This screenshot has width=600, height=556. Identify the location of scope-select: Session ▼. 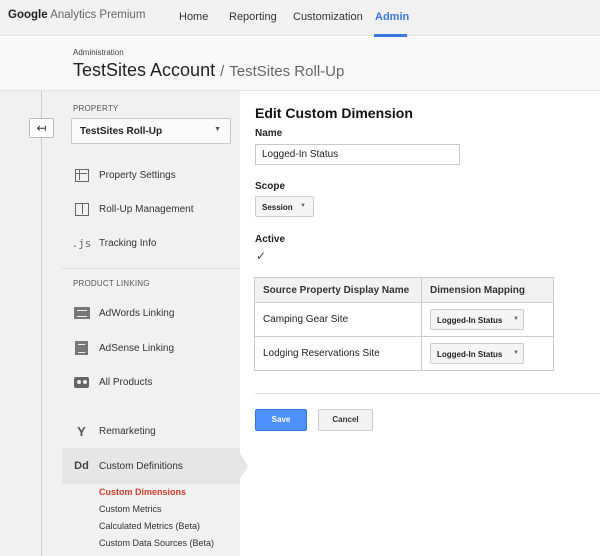
(284, 206).